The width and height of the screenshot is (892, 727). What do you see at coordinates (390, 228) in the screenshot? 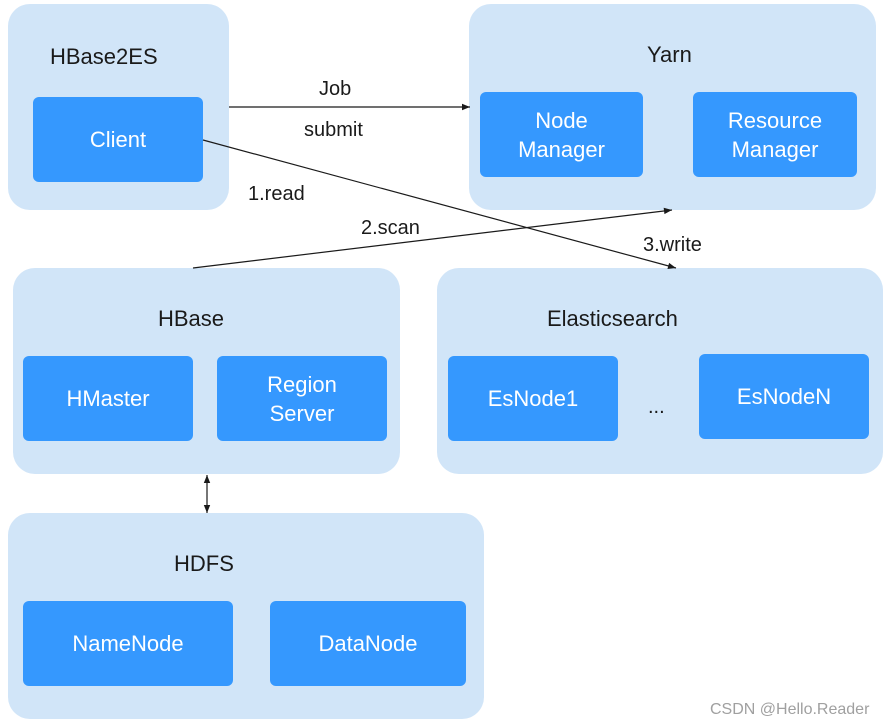
I see `edge-label-scan: 2.scan` at bounding box center [390, 228].